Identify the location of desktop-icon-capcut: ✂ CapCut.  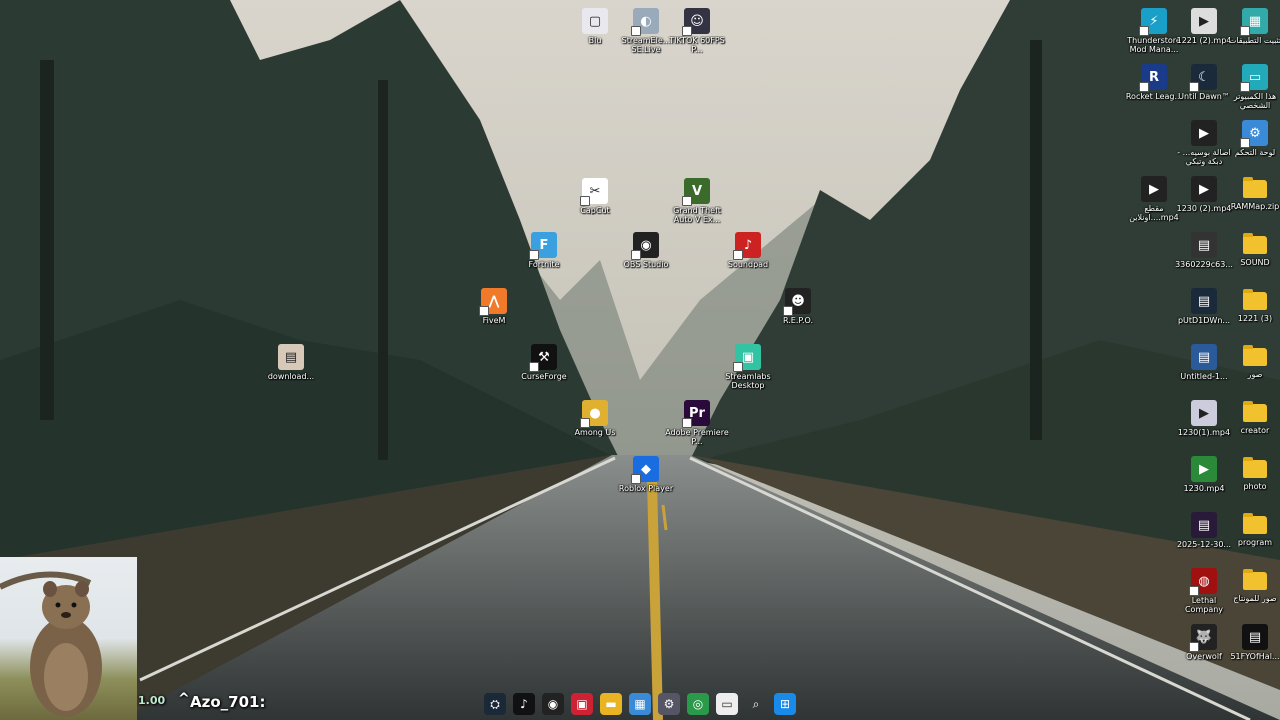
(595, 205).